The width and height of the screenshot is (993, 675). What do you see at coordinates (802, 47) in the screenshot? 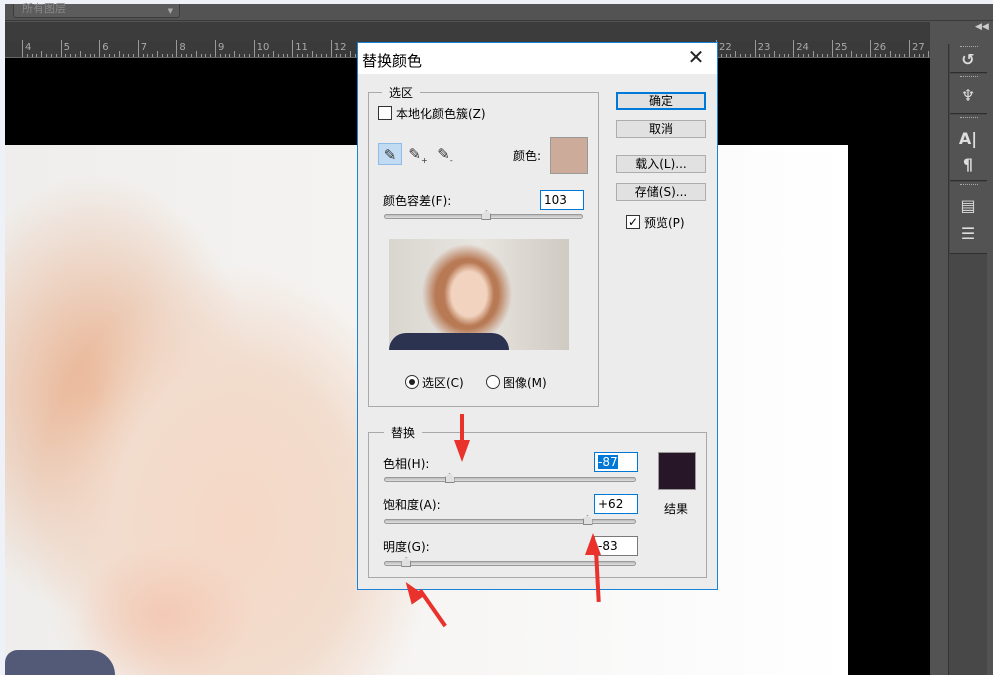
I see `ruler-label: 24` at bounding box center [802, 47].